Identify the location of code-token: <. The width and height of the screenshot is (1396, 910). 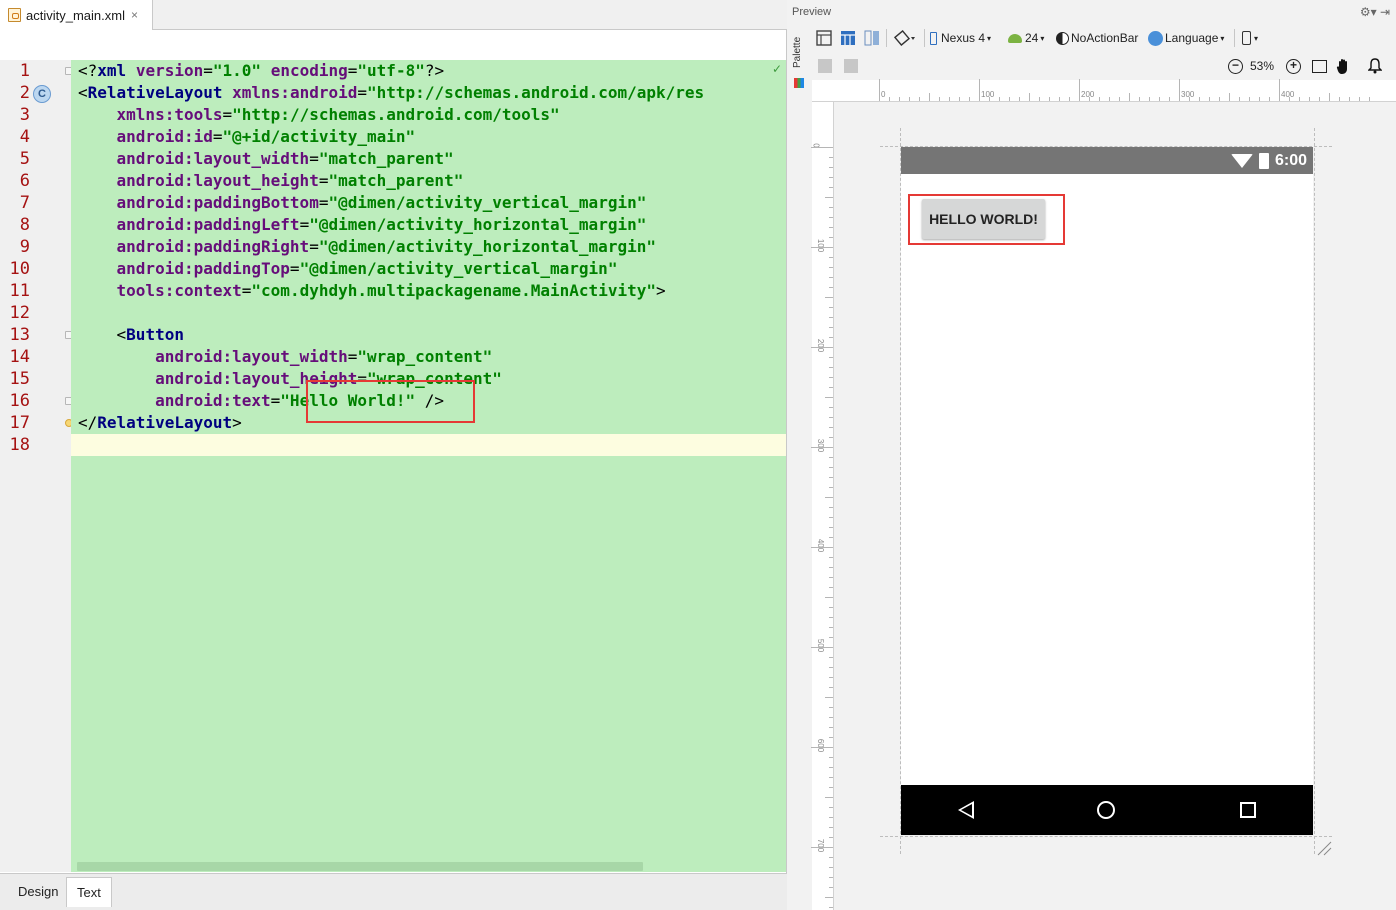
(102, 334).